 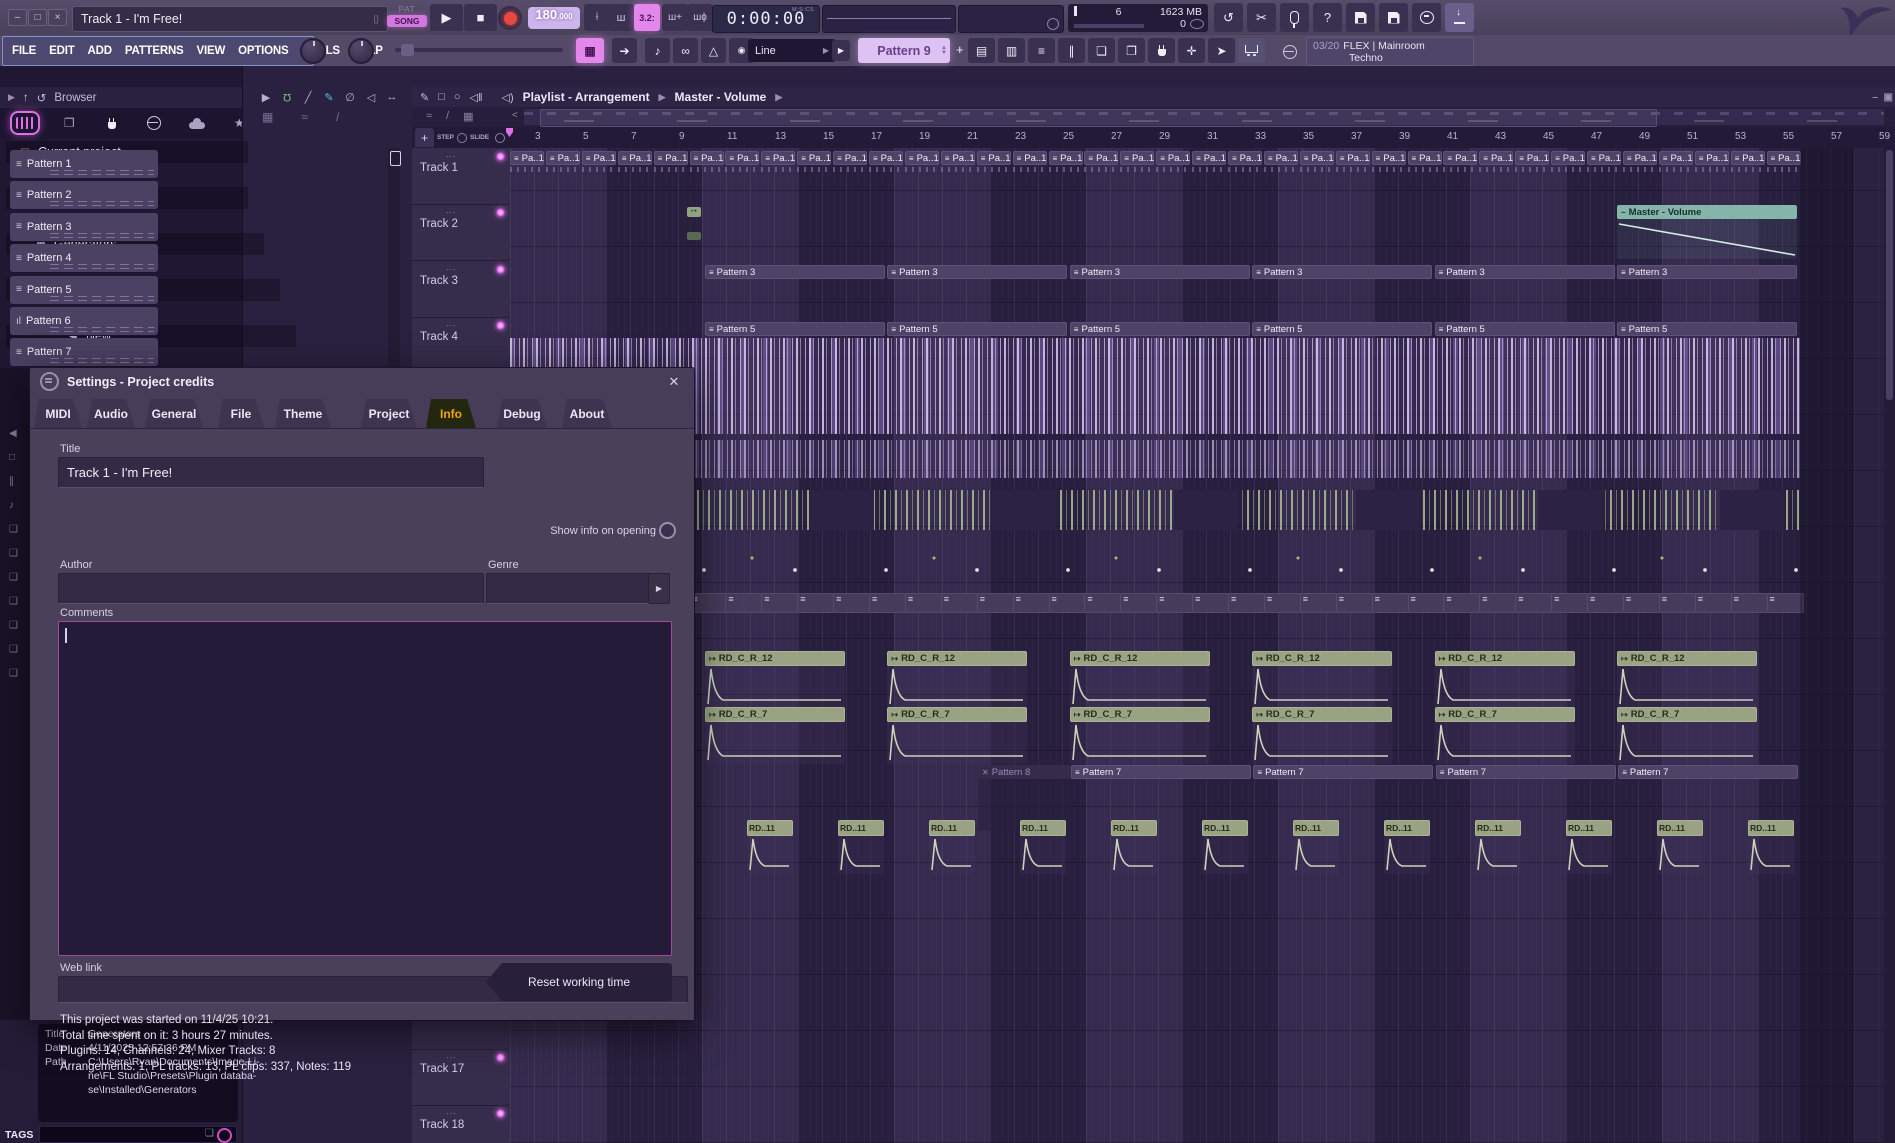 I want to click on panel-window-icons: – ▣, so click(x=1882, y=97).